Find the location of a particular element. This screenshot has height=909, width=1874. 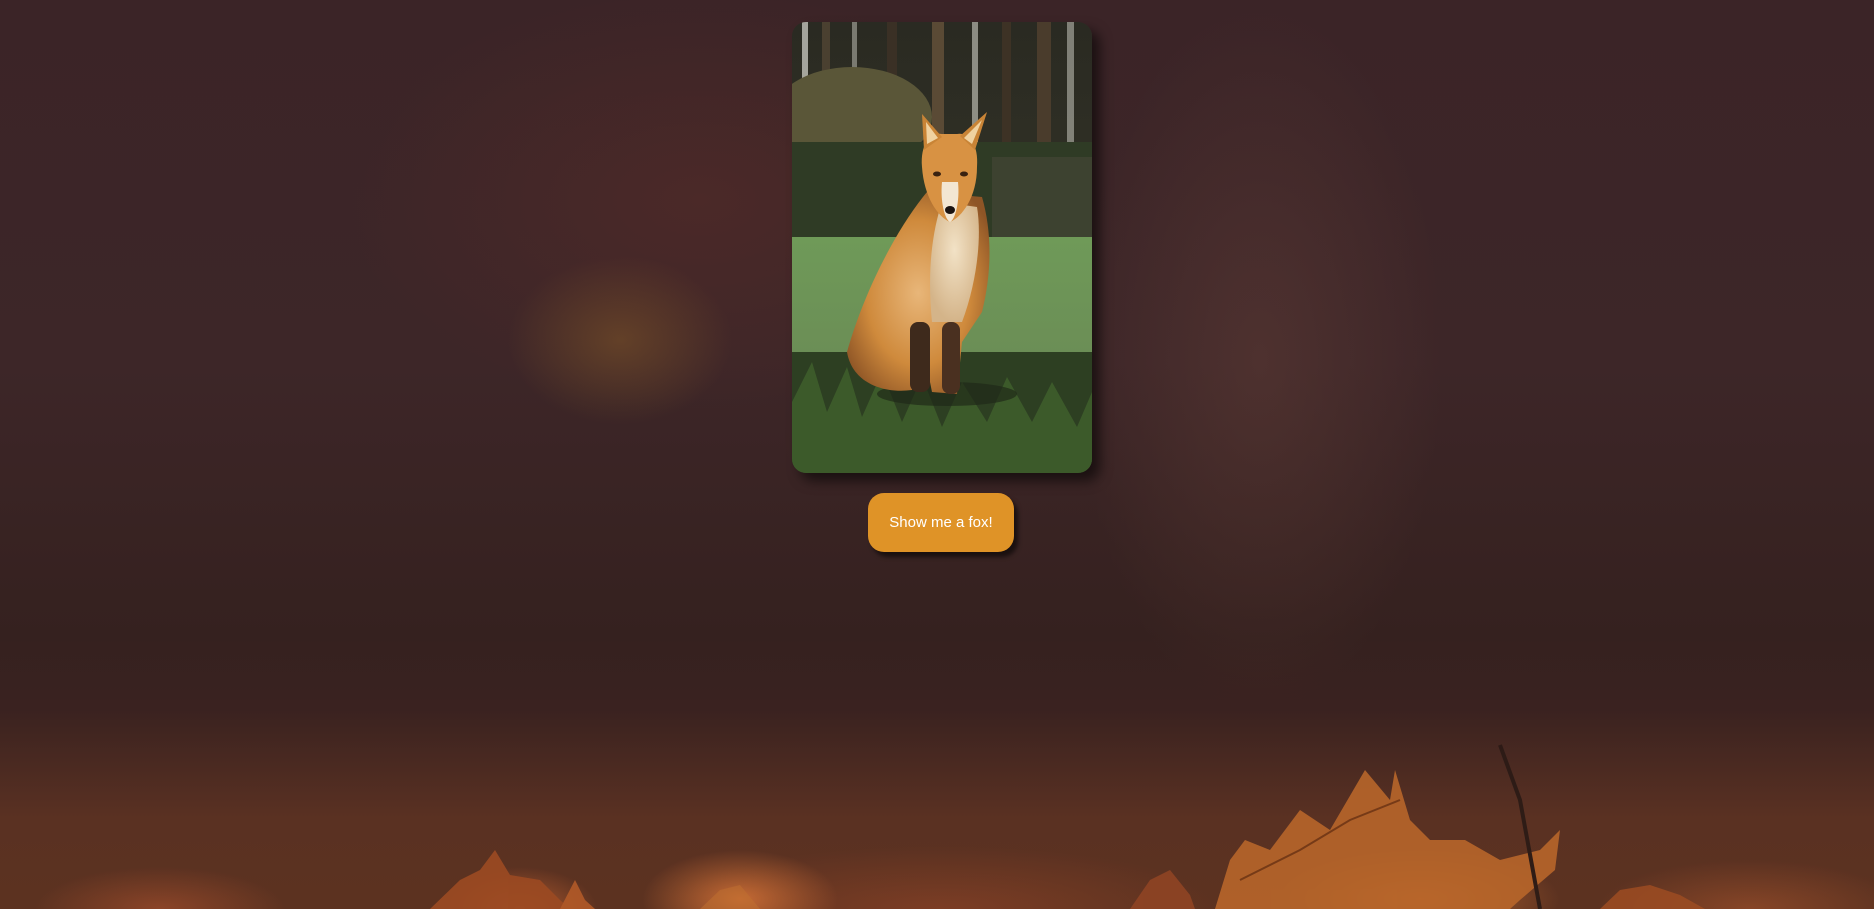

fox-photo-card is located at coordinates (942, 247).